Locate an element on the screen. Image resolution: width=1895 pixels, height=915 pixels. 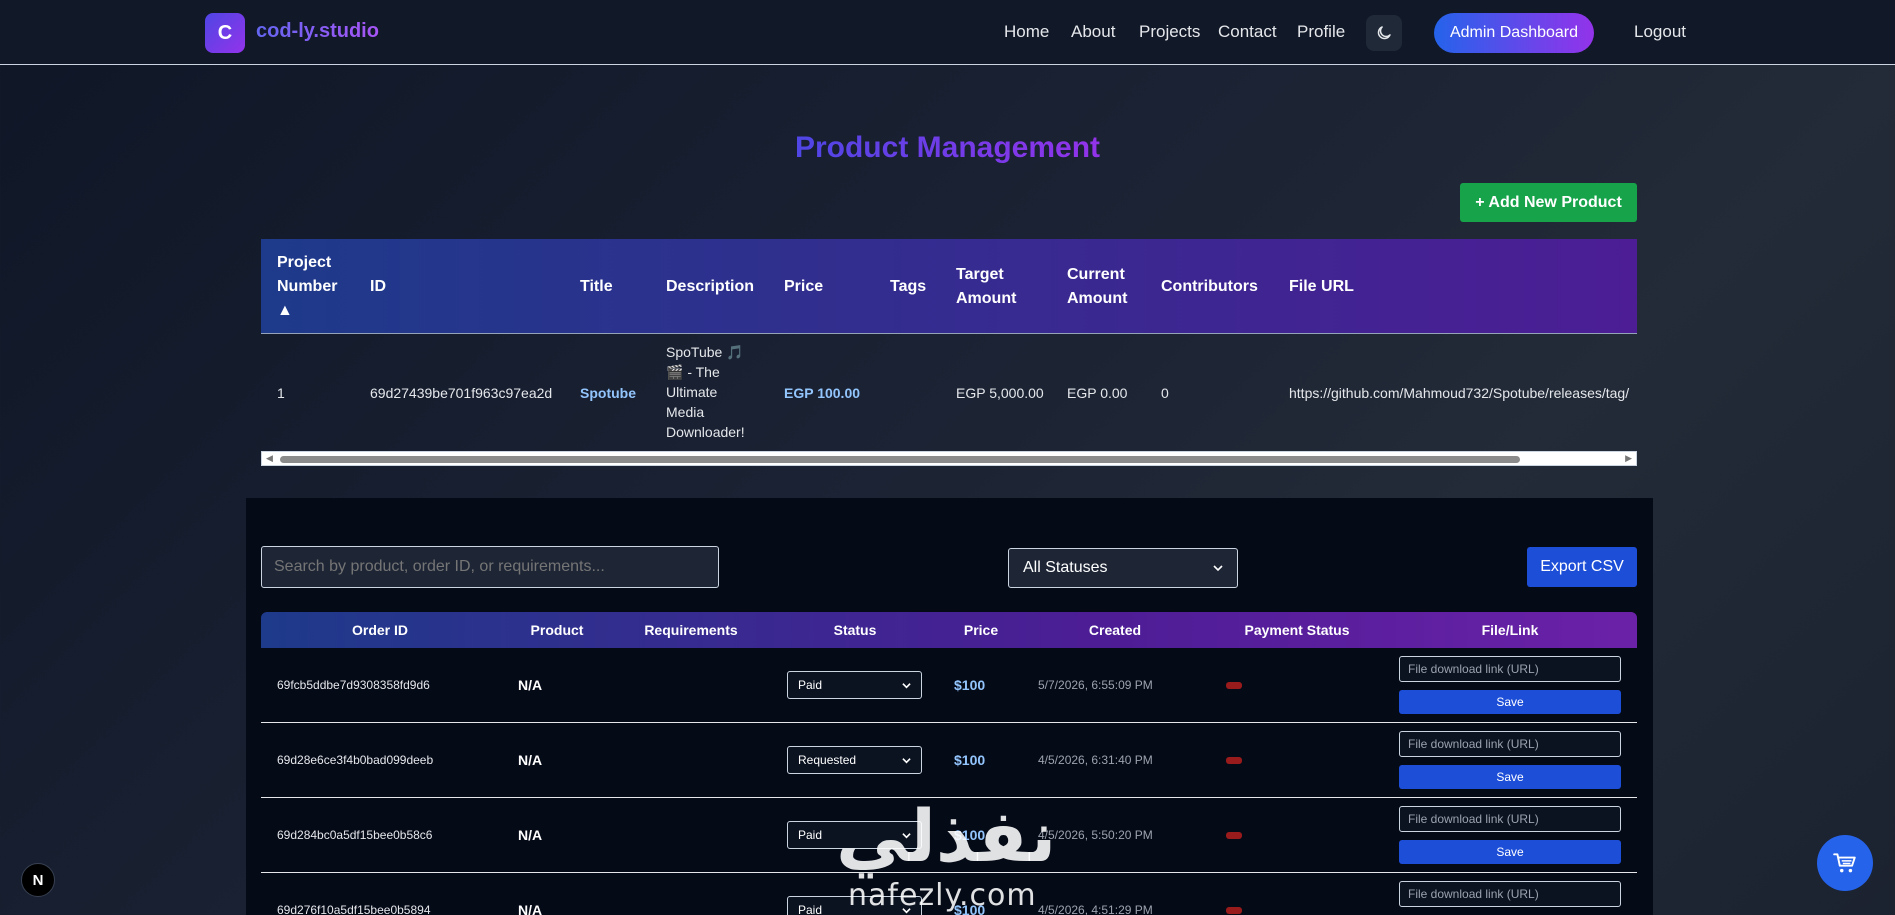
moon-icon is located at coordinates (1384, 33).